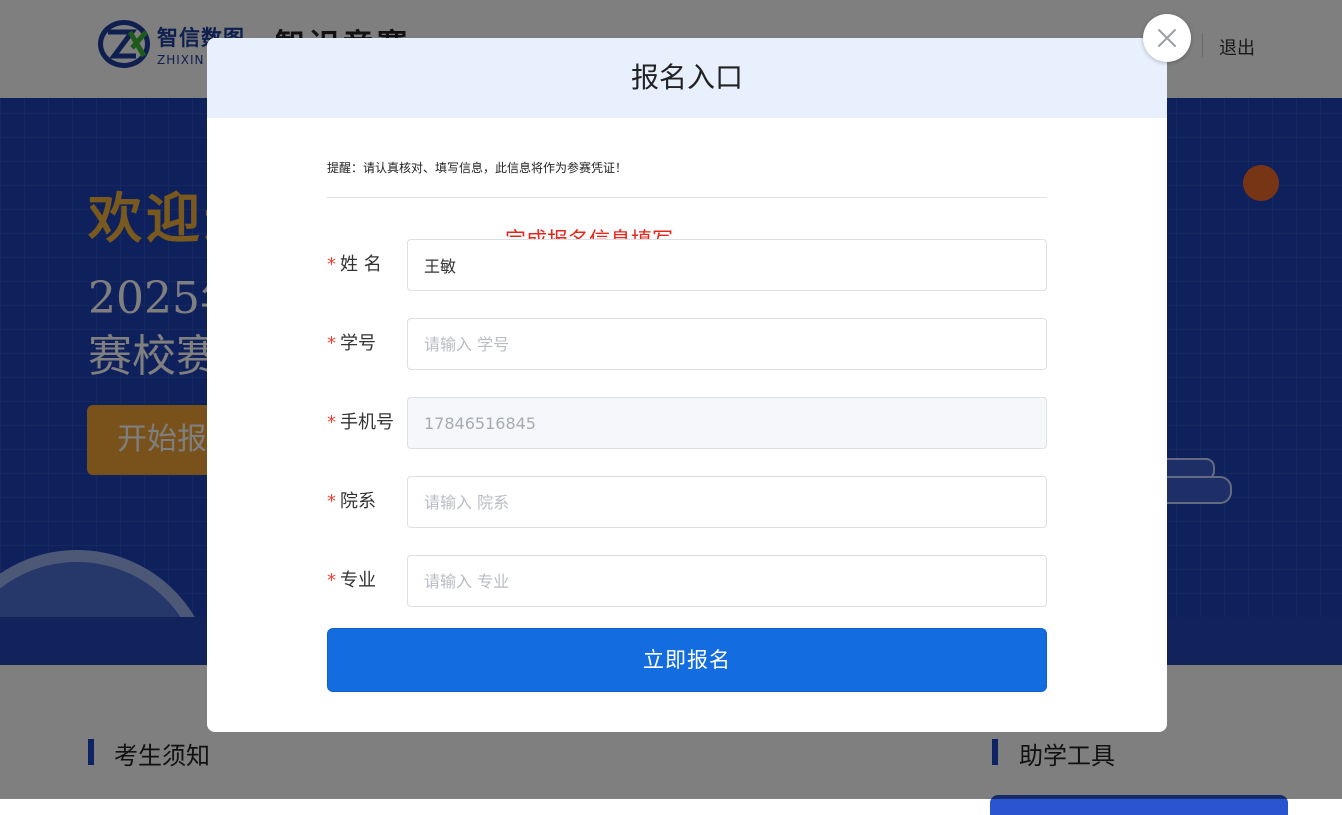 This screenshot has height=815, width=1342. Describe the element at coordinates (727, 423) in the screenshot. I see `phone-input` at that location.